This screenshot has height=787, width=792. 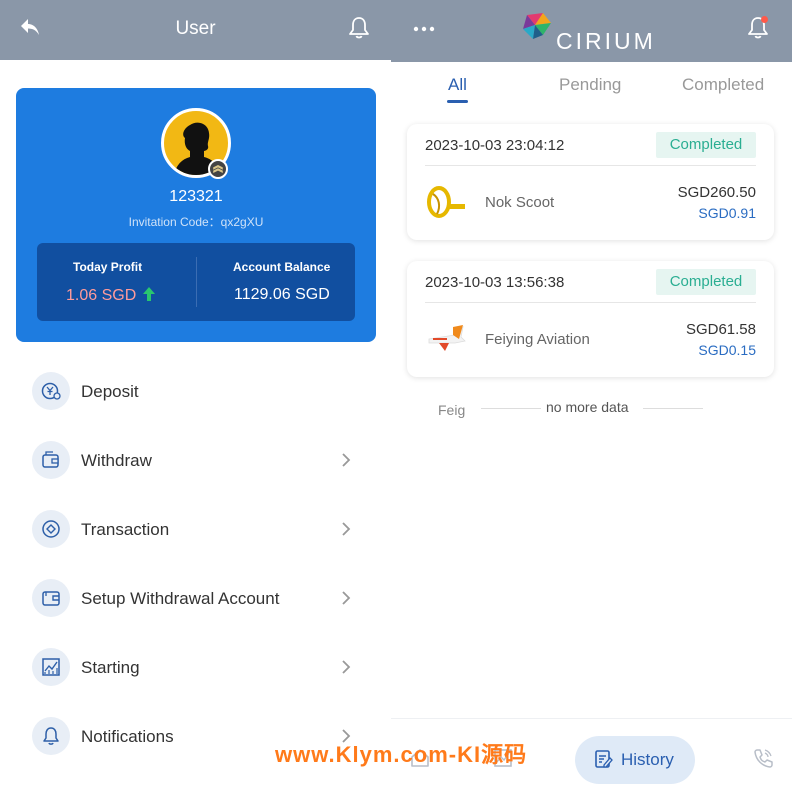 I want to click on menu-label: Notifications, so click(x=127, y=736).